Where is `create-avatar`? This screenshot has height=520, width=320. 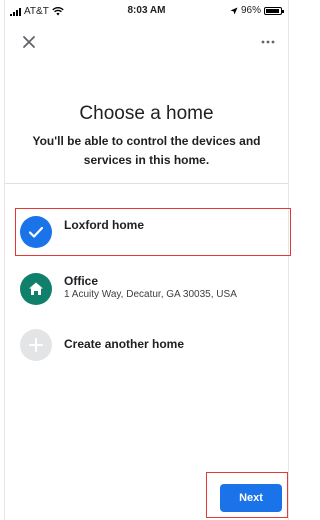 create-avatar is located at coordinates (36, 345).